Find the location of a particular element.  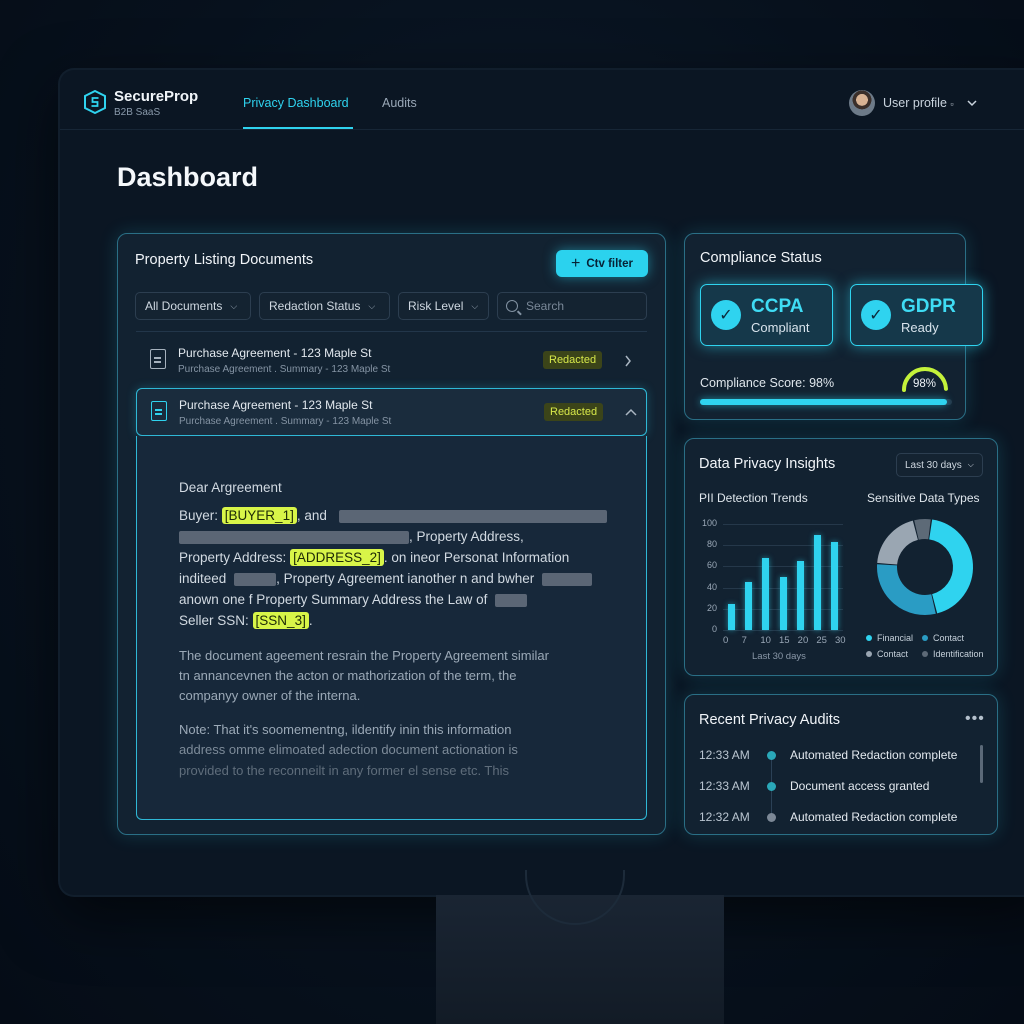

compliance-score-bar is located at coordinates (826, 402).